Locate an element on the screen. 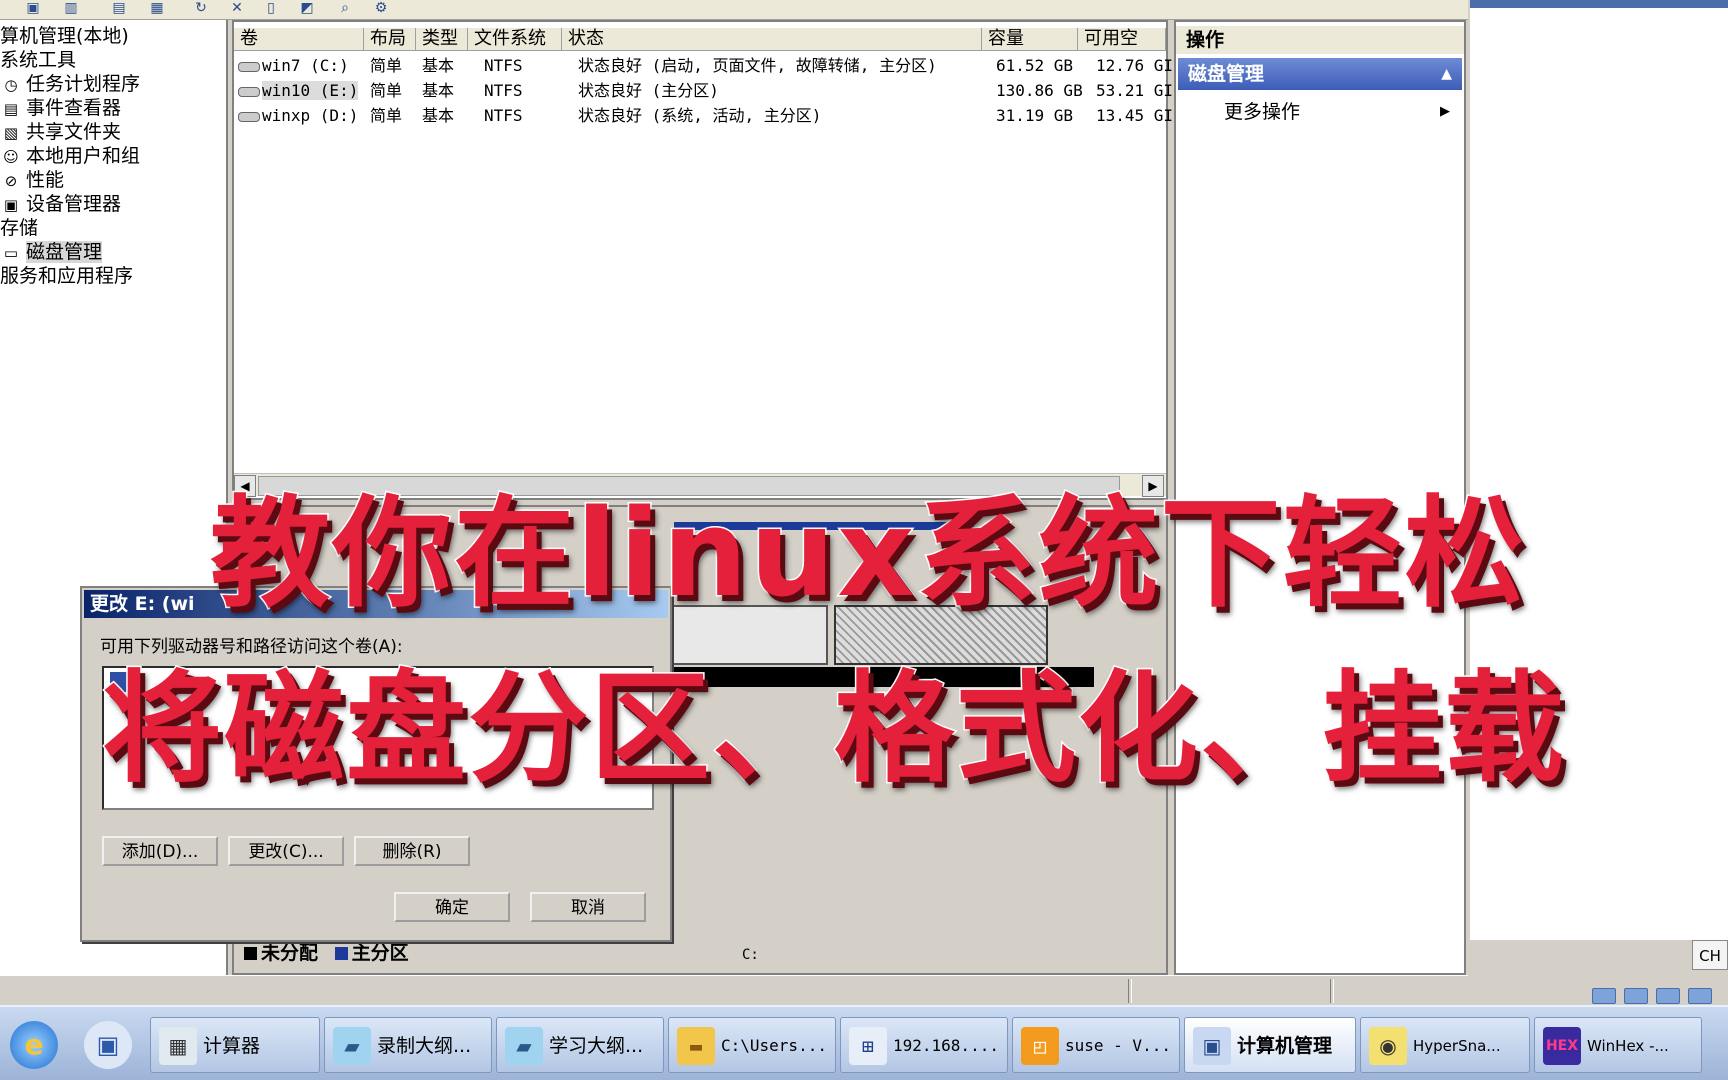  folder-up-icon: ▣ is located at coordinates (33, 8).